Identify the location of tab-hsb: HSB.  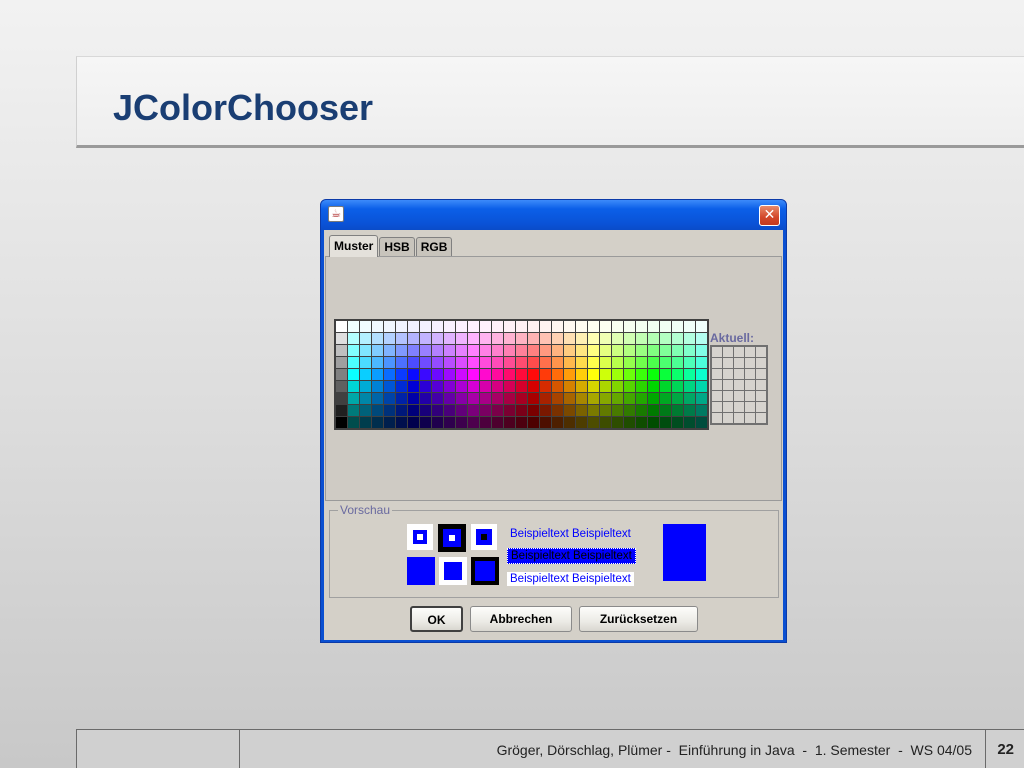
(397, 247).